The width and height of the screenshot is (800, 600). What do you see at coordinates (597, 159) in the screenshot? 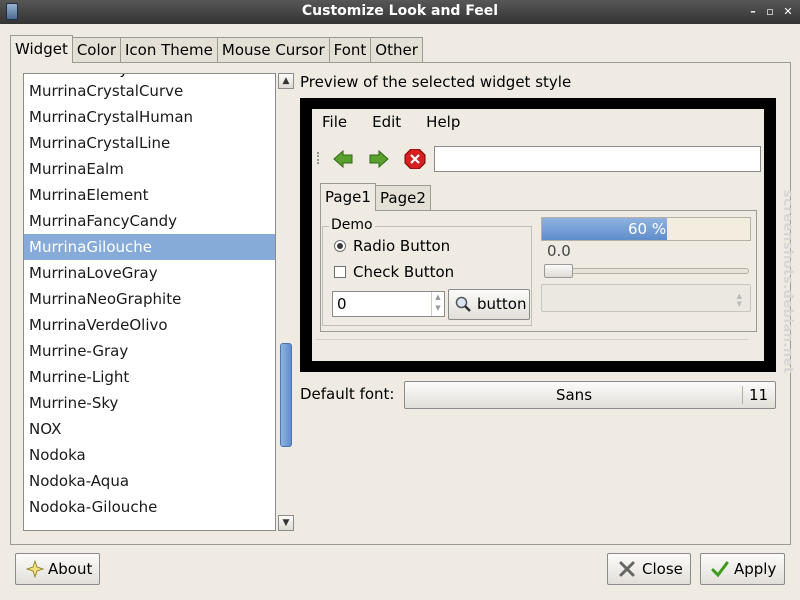
I see `preview-text-entry` at bounding box center [597, 159].